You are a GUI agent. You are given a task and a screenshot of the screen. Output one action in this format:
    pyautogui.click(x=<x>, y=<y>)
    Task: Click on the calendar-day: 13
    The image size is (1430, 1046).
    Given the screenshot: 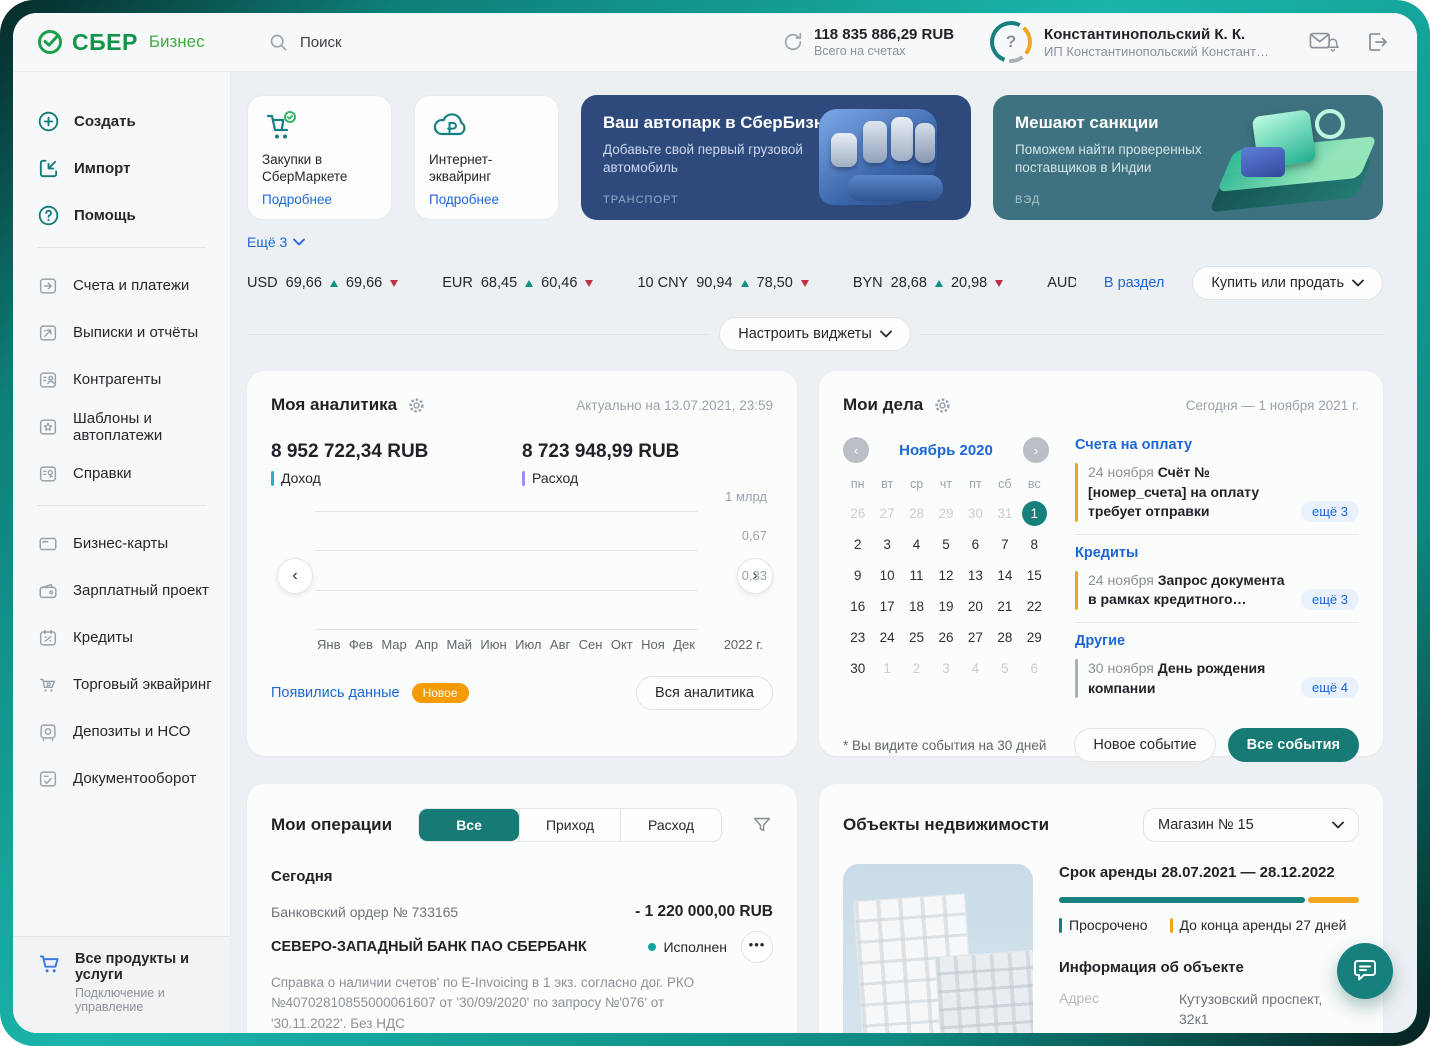 What is the action you would take?
    pyautogui.click(x=975, y=575)
    